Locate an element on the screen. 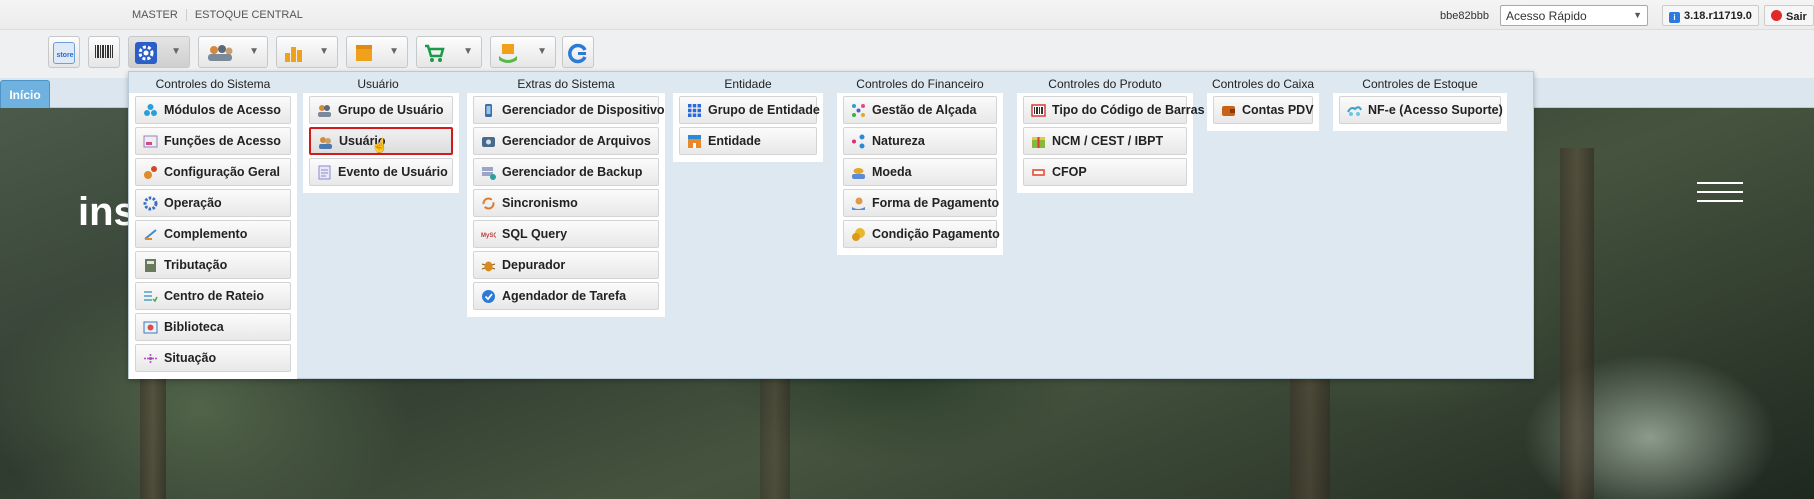 This screenshot has height=499, width=1814. menu-item-label: Contas PDV is located at coordinates (1278, 110).